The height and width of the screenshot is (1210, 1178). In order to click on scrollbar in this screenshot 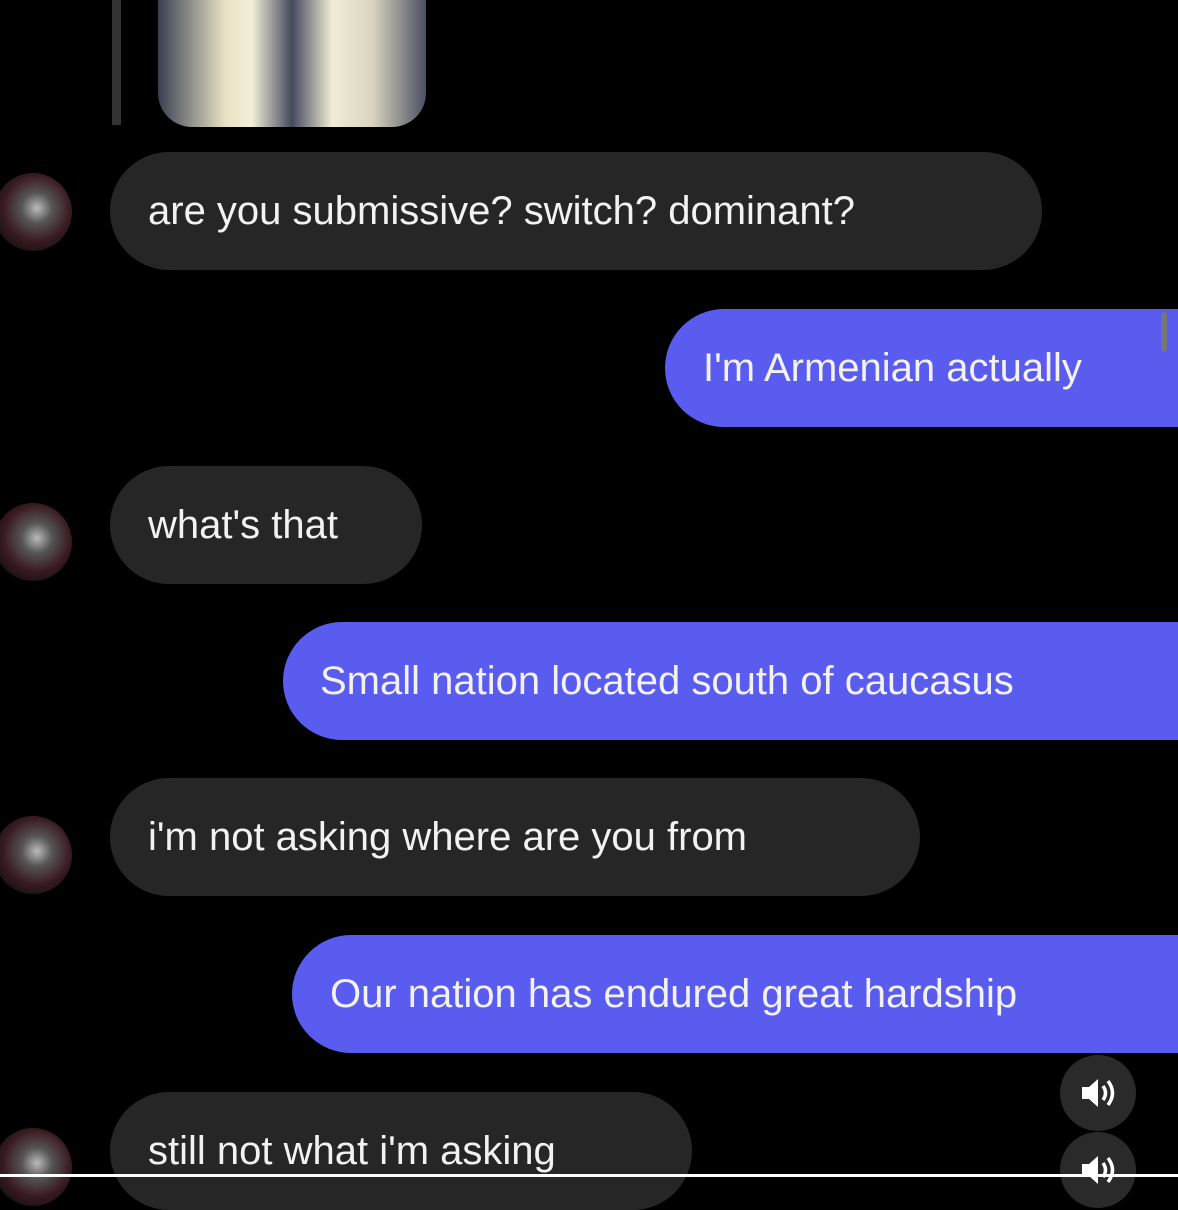, I will do `click(1164, 332)`.